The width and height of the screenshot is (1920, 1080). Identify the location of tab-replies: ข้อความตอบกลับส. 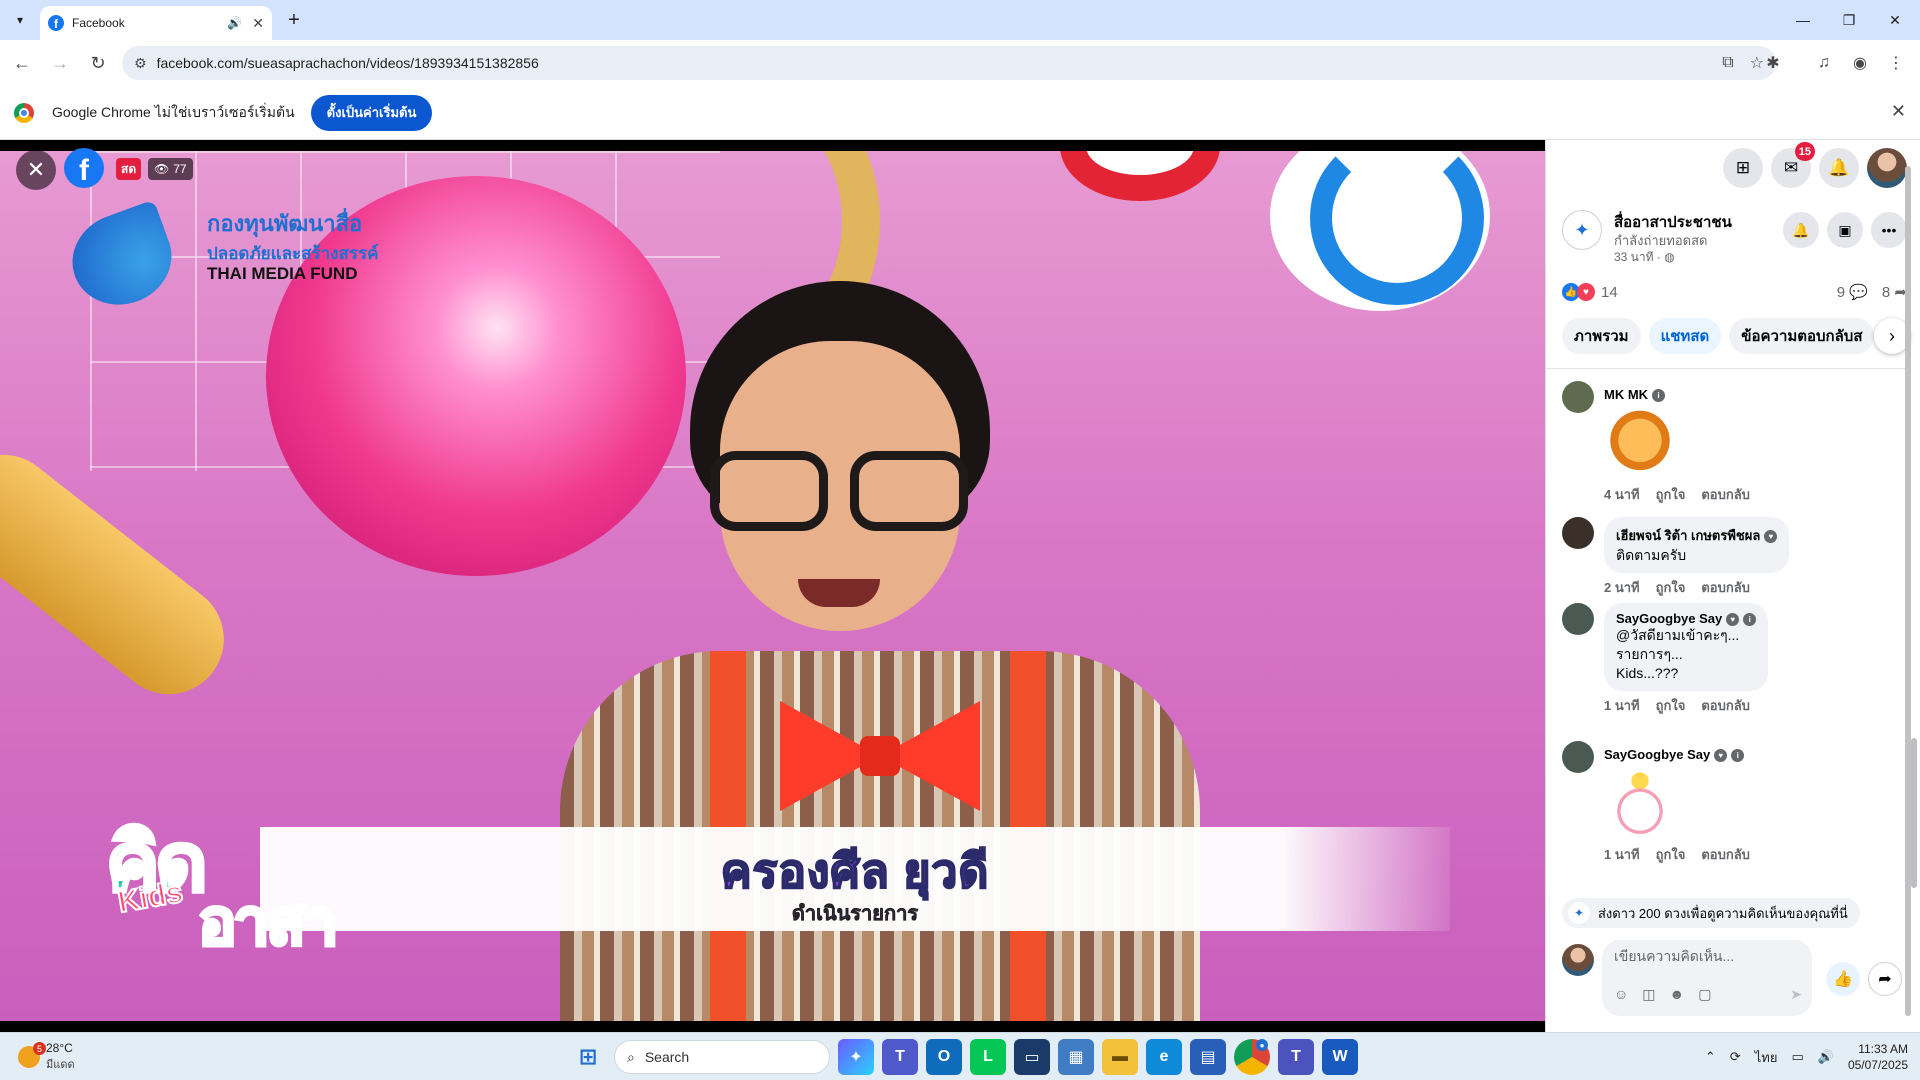
(1802, 336).